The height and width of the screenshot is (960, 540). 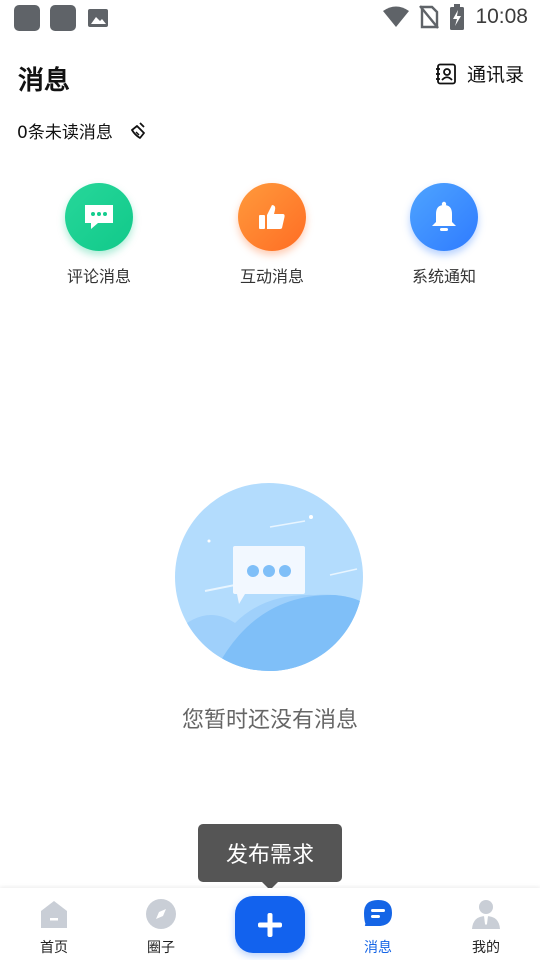 I want to click on system-circle, so click(x=444, y=217).